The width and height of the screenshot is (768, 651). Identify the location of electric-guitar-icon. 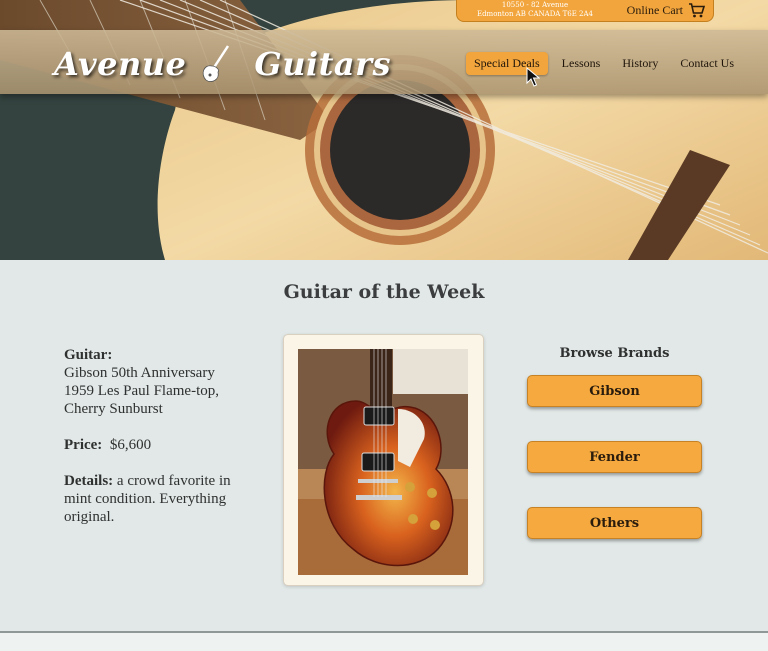
(216, 63).